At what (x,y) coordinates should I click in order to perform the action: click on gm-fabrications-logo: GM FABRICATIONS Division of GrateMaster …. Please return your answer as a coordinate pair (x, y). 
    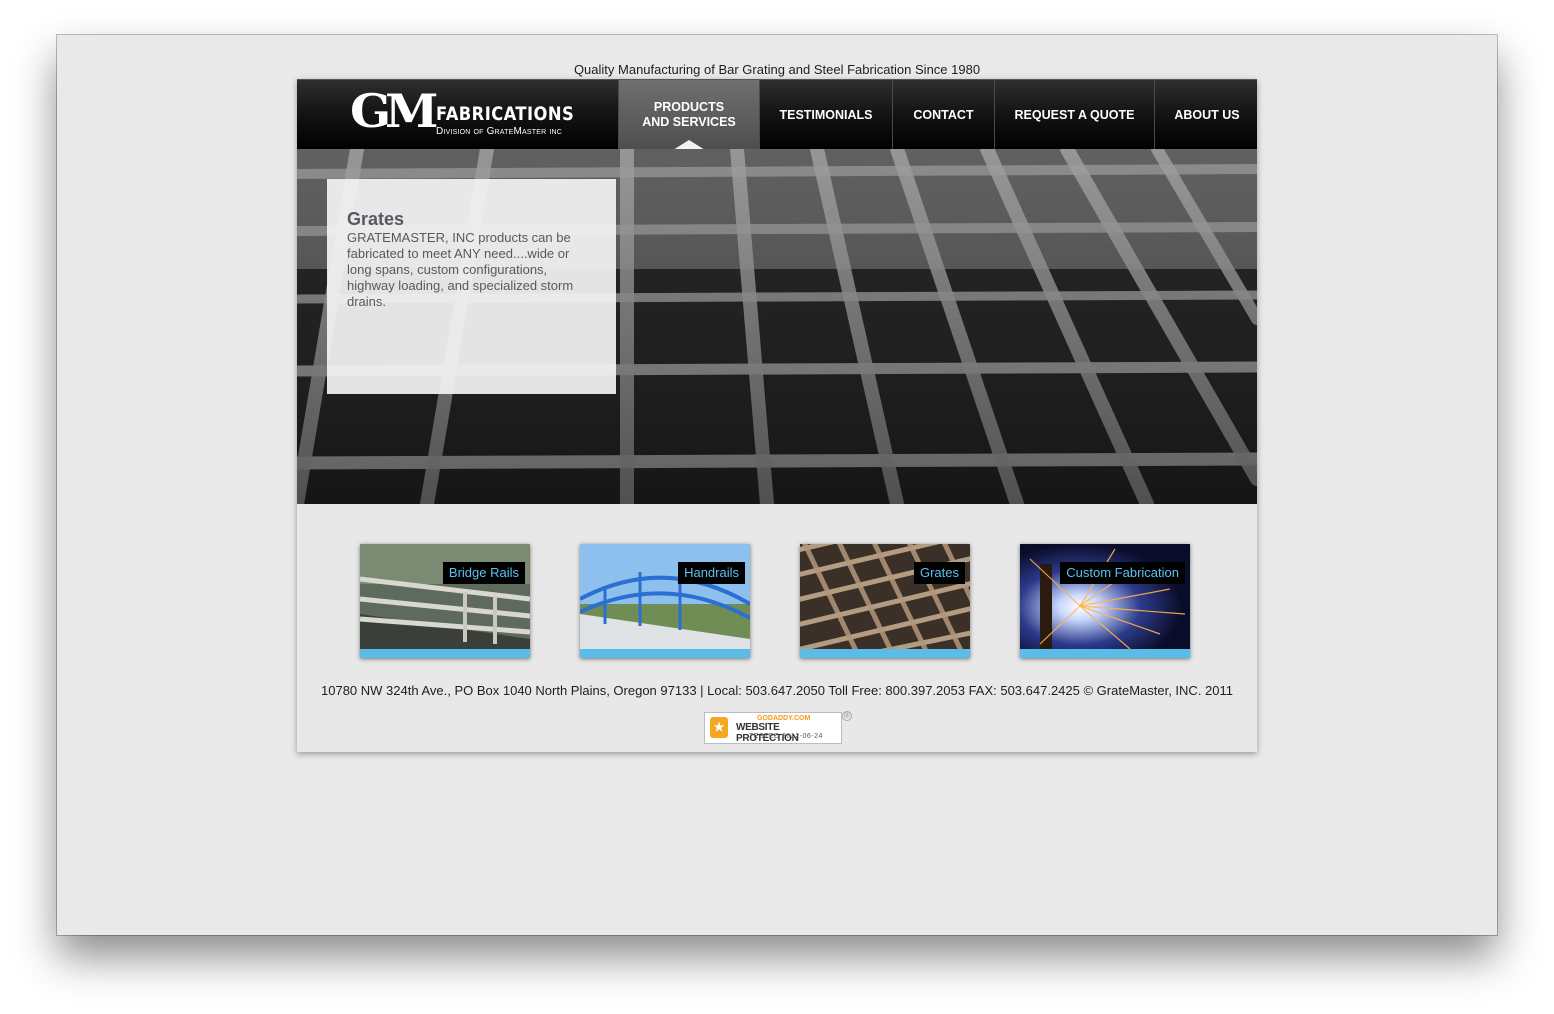
    Looking at the image, I should click on (462, 113).